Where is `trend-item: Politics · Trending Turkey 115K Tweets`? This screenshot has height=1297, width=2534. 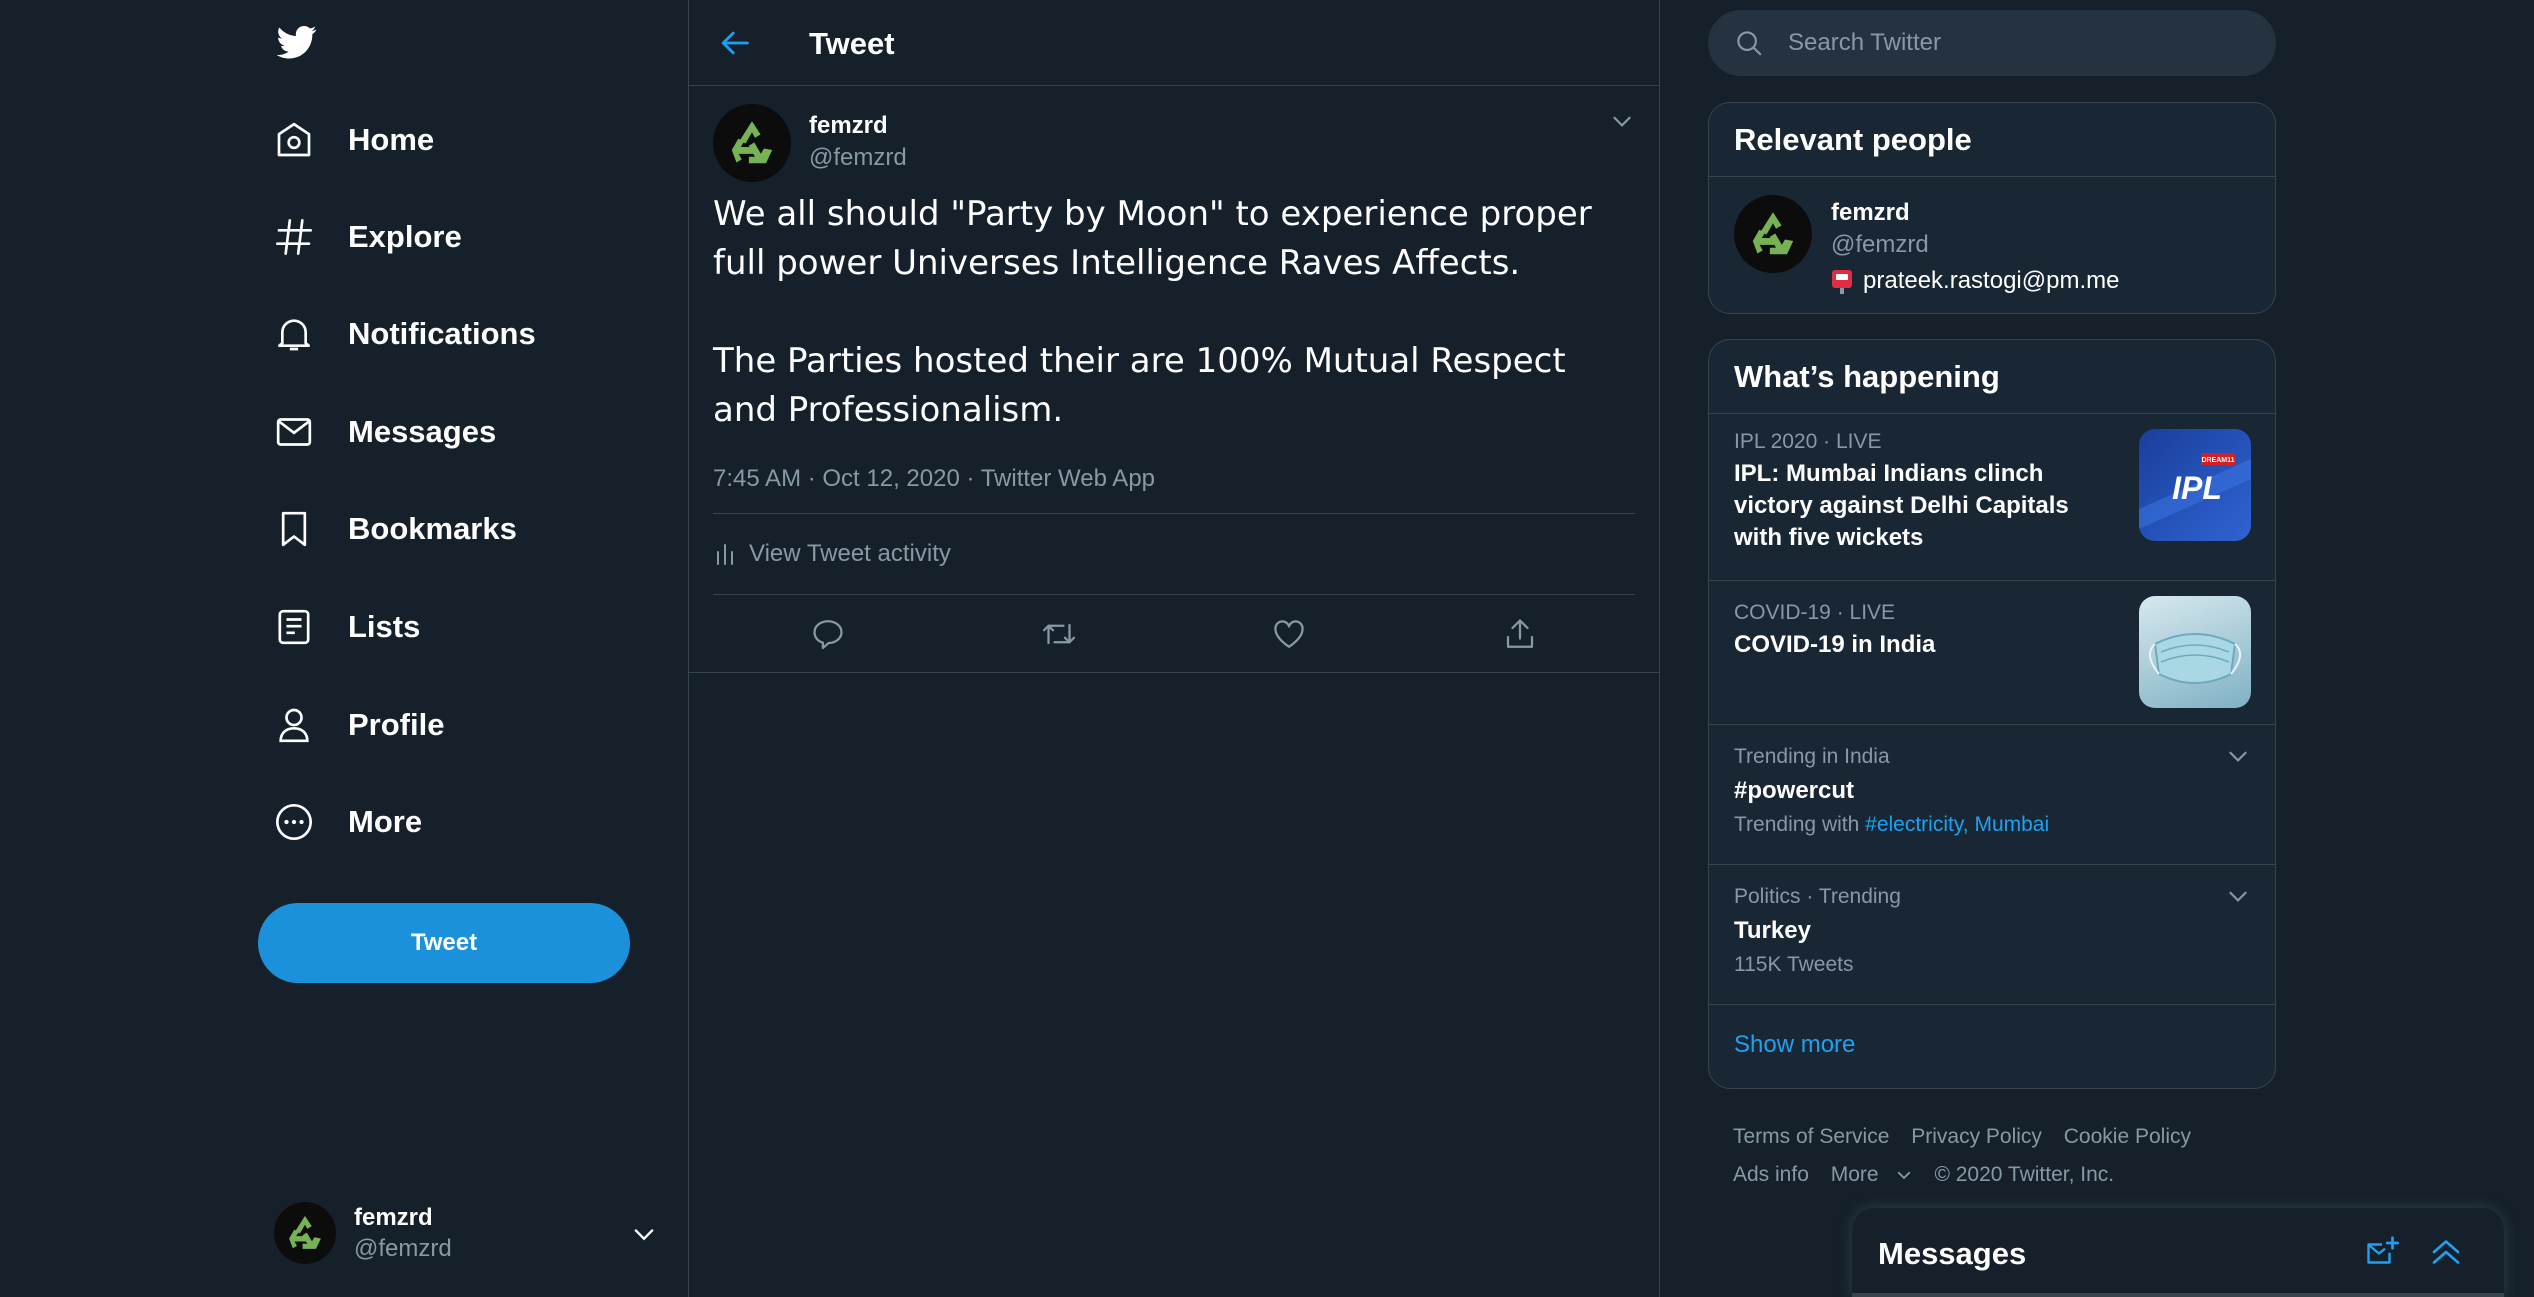 trend-item: Politics · Trending Turkey 115K Tweets is located at coordinates (1992, 935).